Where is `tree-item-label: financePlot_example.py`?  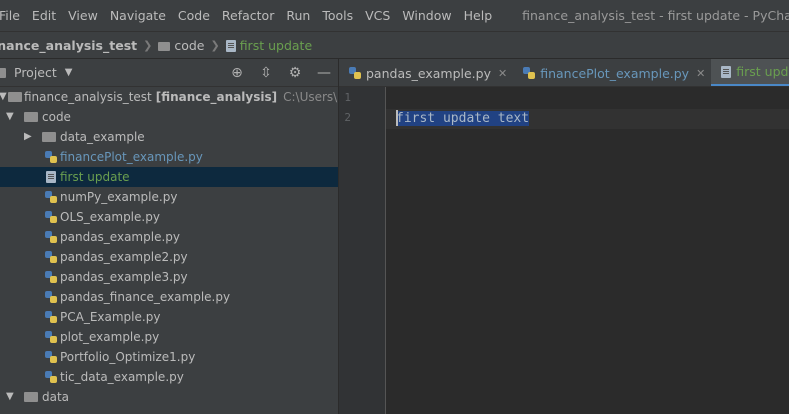 tree-item-label: financePlot_example.py is located at coordinates (131, 157).